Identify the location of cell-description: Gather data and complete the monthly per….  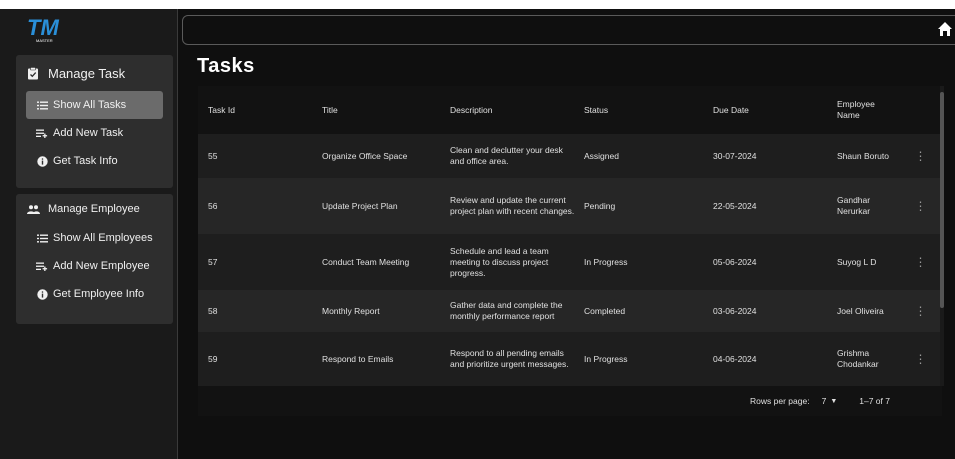
(506, 310).